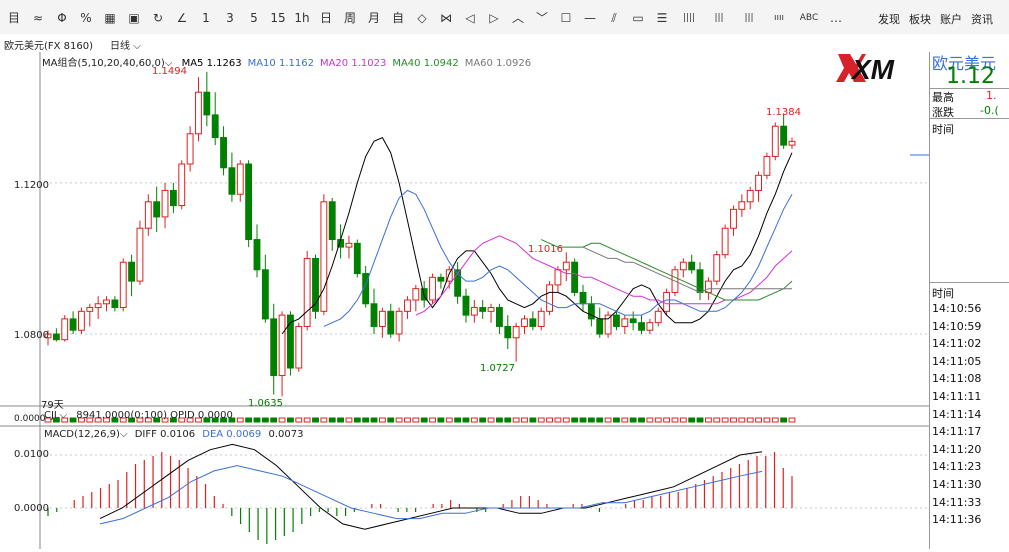  What do you see at coordinates (82, 434) in the screenshot?
I see `macd-name: MACD(12,26,9)` at bounding box center [82, 434].